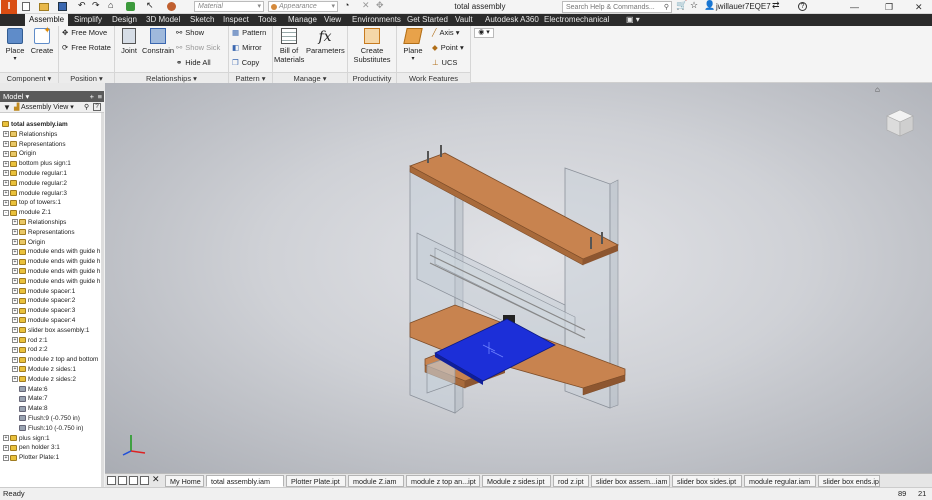 The width and height of the screenshot is (932, 500). I want to click on tab-3d-model: 3D Model, so click(163, 20).